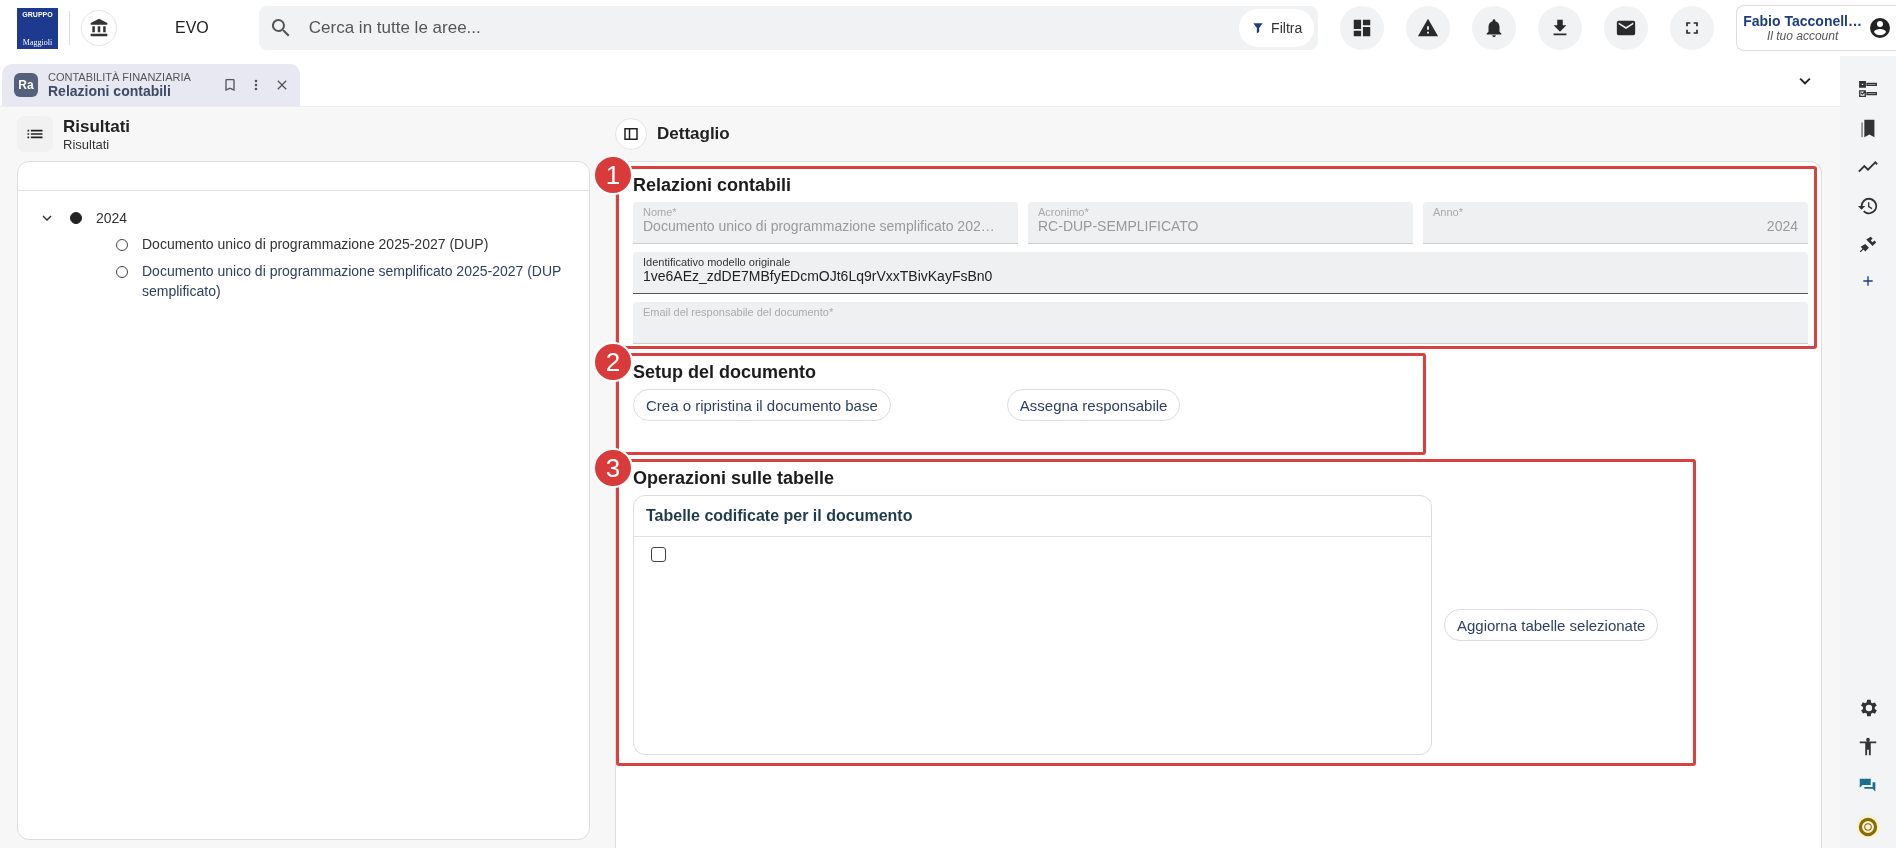 This screenshot has width=1896, height=848. Describe the element at coordinates (110, 91) in the screenshot. I see `tab-title: Relazioni contabili` at that location.